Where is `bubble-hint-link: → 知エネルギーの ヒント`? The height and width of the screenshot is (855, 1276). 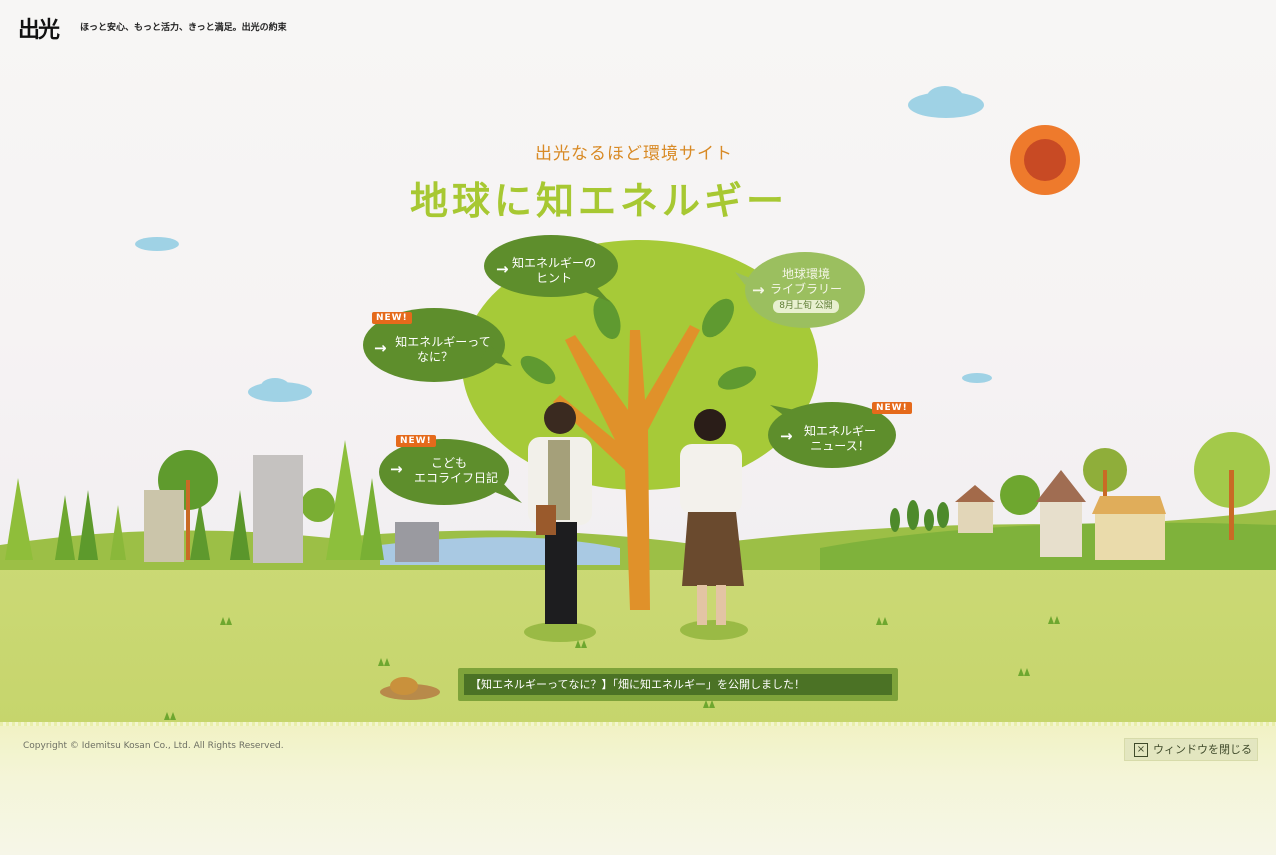
bubble-hint-link: → 知エネルギーの ヒント is located at coordinates (554, 271).